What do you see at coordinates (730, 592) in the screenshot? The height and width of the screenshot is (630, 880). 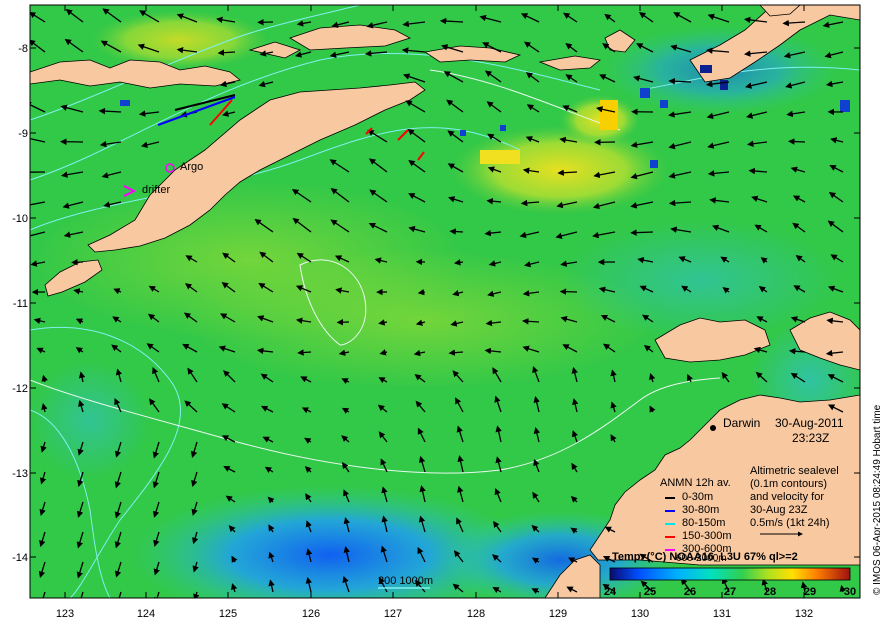 I see `colorbar-tick: 27` at bounding box center [730, 592].